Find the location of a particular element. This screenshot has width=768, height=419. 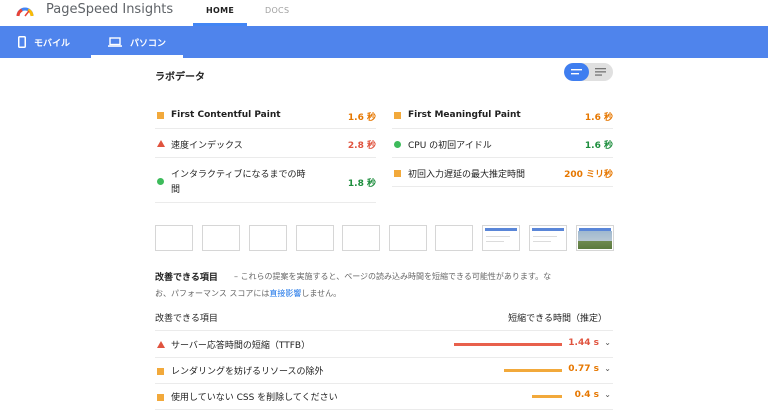

opportunities-description-cont: お、パフォーマンス スコアには直接影響しません。 is located at coordinates (248, 293).